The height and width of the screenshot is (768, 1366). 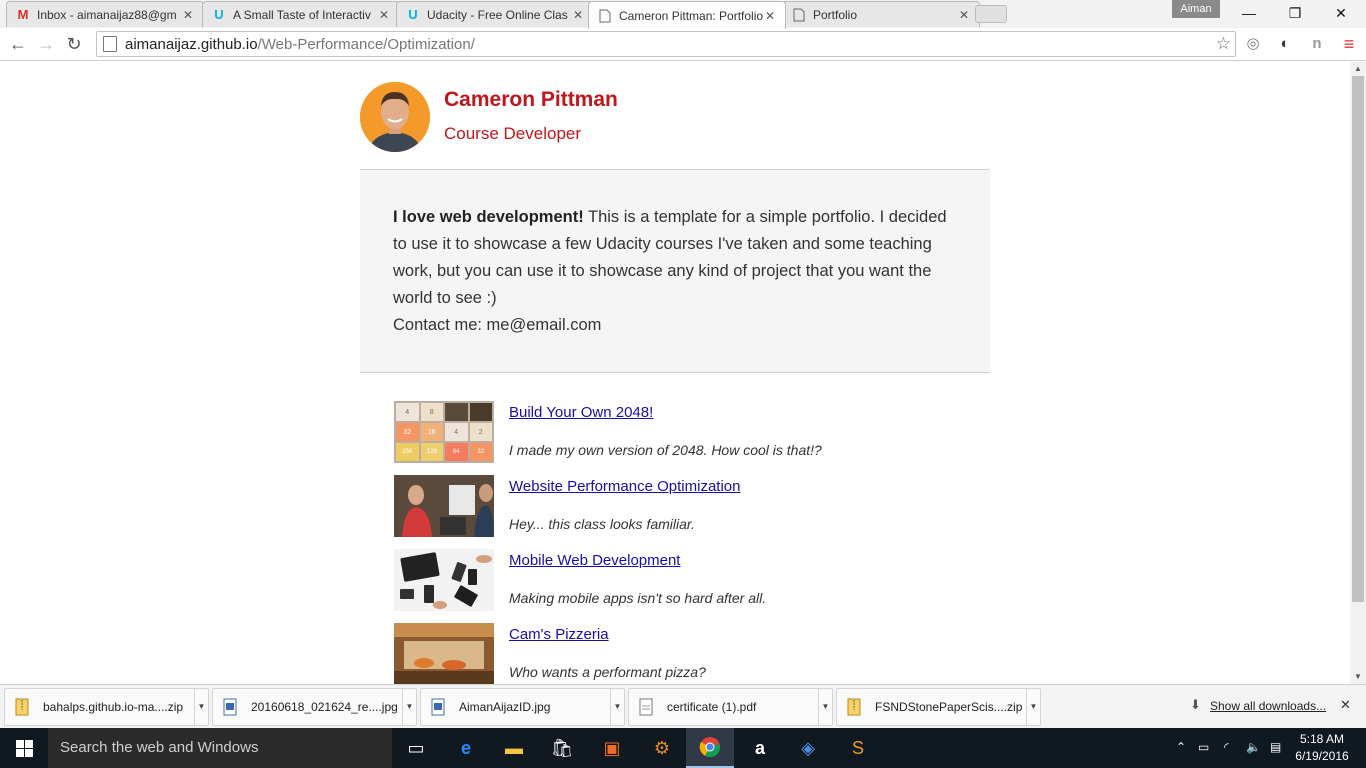 What do you see at coordinates (938, 707) in the screenshot?
I see `download-item: FSNDStonePaperScis....zip ▼` at bounding box center [938, 707].